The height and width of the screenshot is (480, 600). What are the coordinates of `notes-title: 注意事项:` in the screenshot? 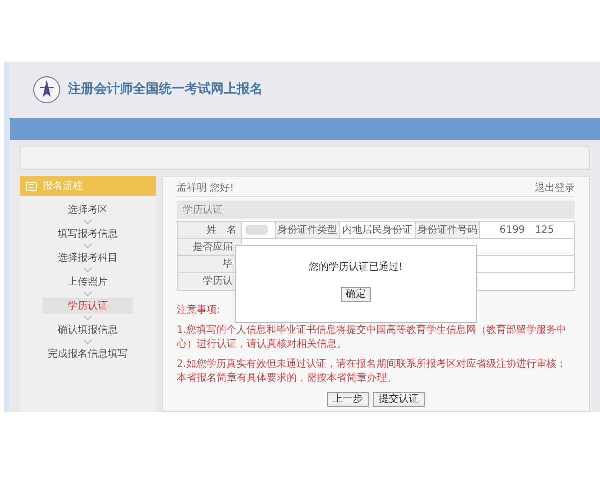 It's located at (199, 311).